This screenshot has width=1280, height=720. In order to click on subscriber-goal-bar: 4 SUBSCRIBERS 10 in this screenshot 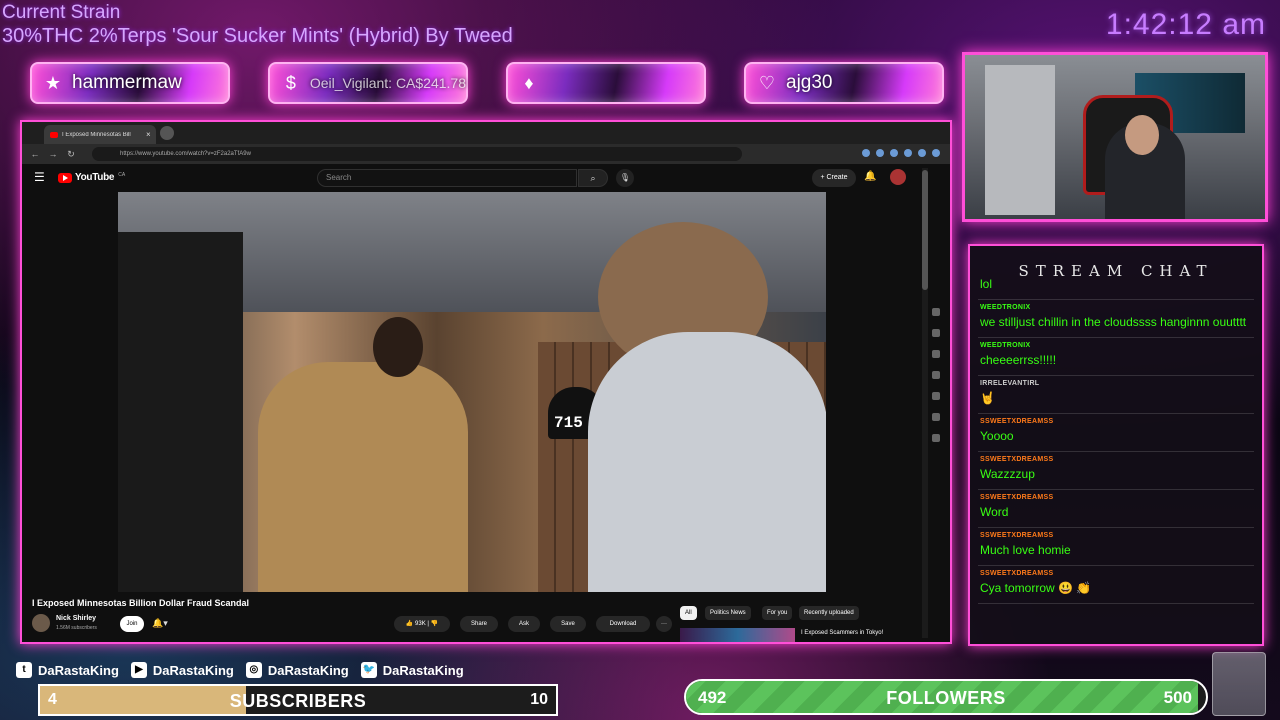, I will do `click(298, 700)`.